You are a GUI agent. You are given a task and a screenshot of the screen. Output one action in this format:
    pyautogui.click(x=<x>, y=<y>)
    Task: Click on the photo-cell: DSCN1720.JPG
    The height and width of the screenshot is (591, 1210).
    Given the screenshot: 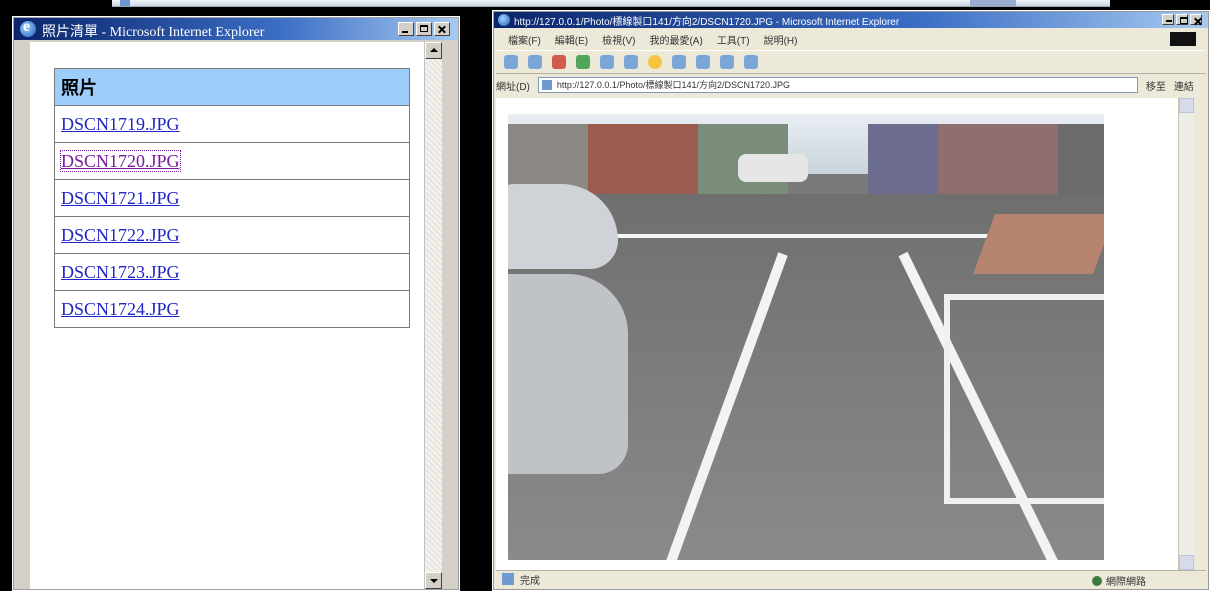 What is the action you would take?
    pyautogui.click(x=232, y=161)
    